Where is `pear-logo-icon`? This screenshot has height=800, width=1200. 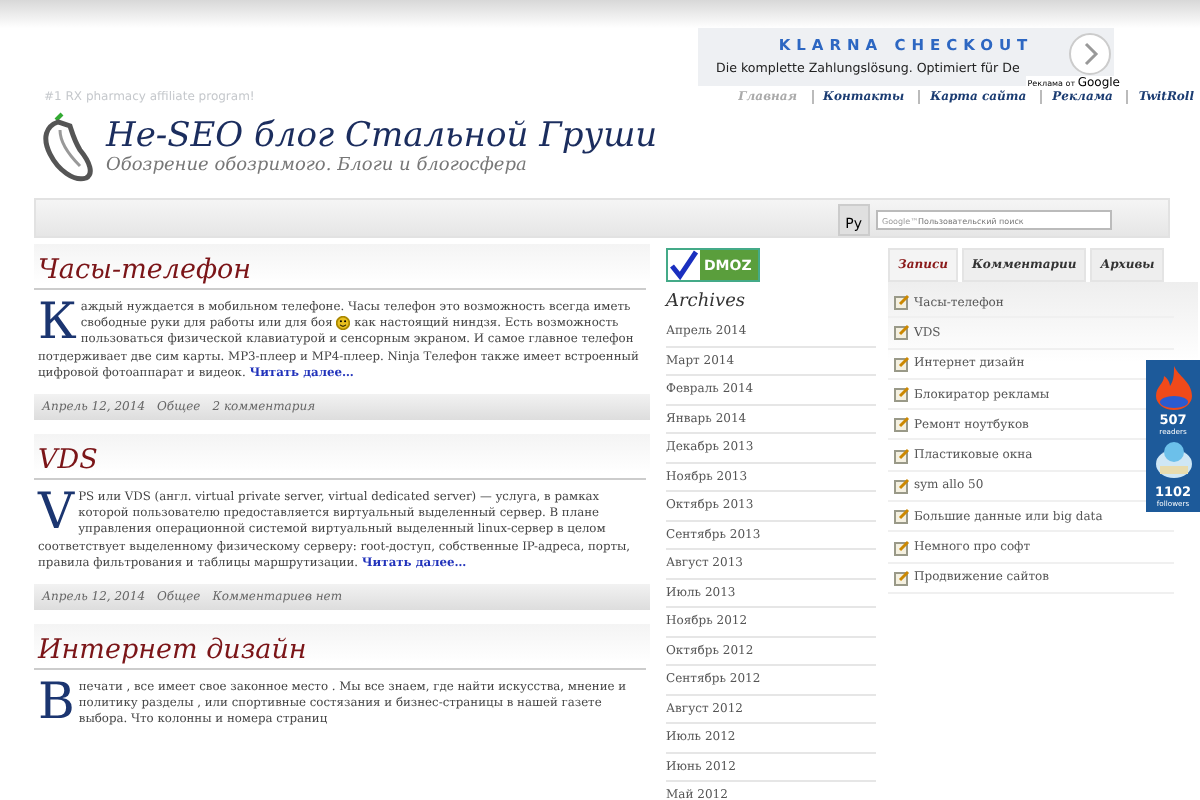 pear-logo-icon is located at coordinates (68, 146).